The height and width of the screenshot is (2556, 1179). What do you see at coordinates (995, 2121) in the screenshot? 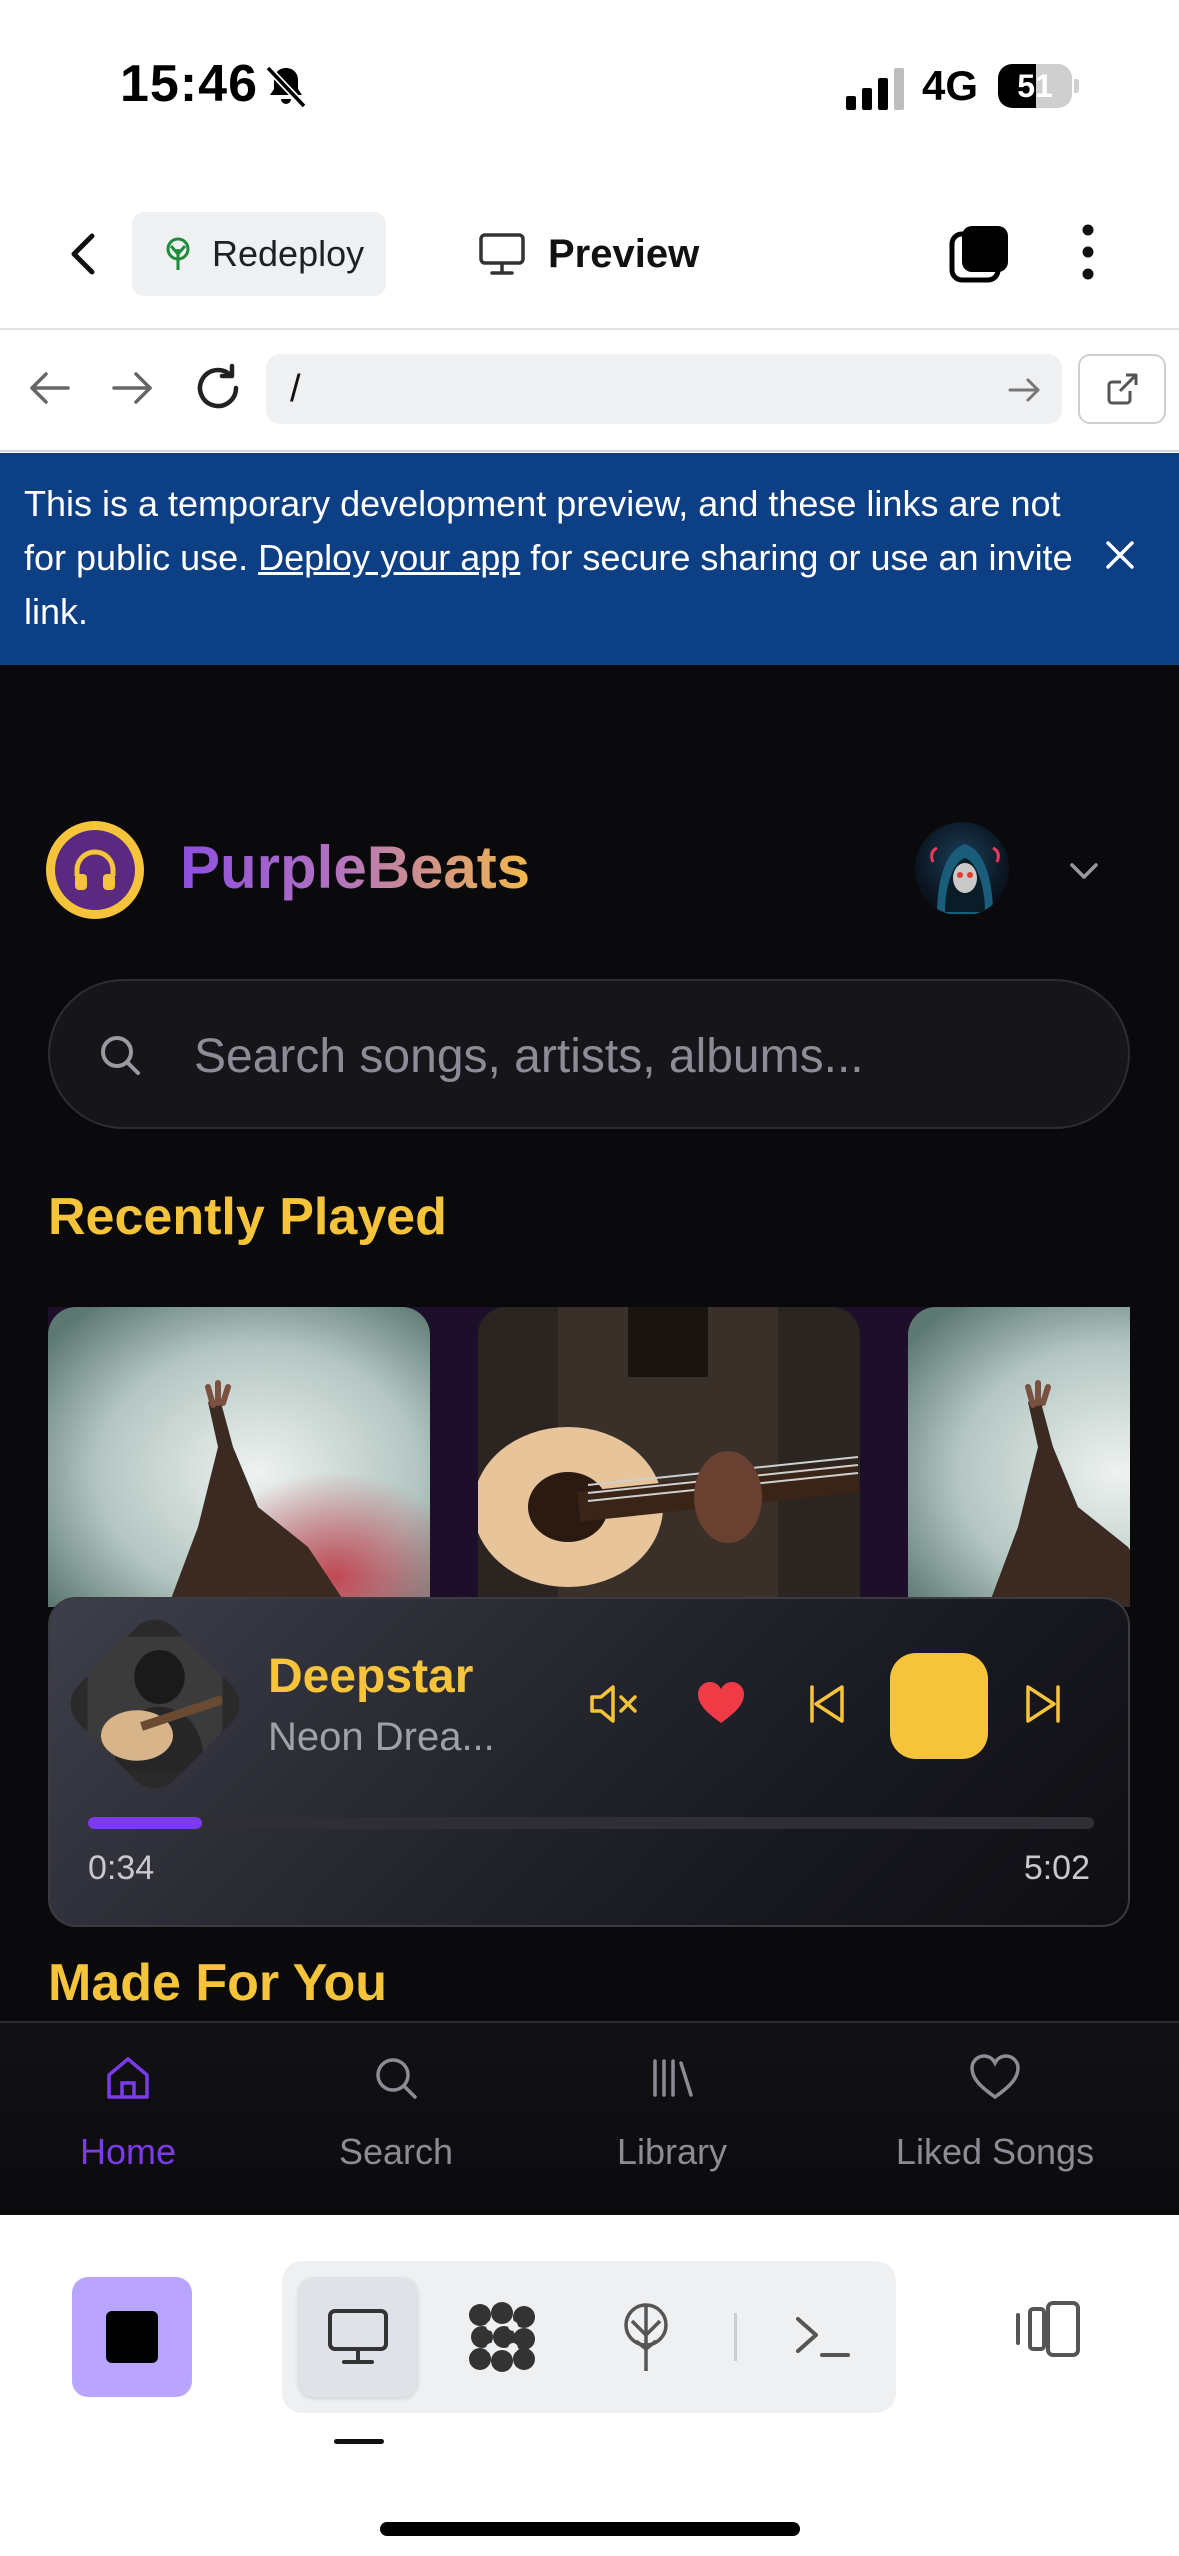
I see `nav-liked-songs: Liked Songs` at bounding box center [995, 2121].